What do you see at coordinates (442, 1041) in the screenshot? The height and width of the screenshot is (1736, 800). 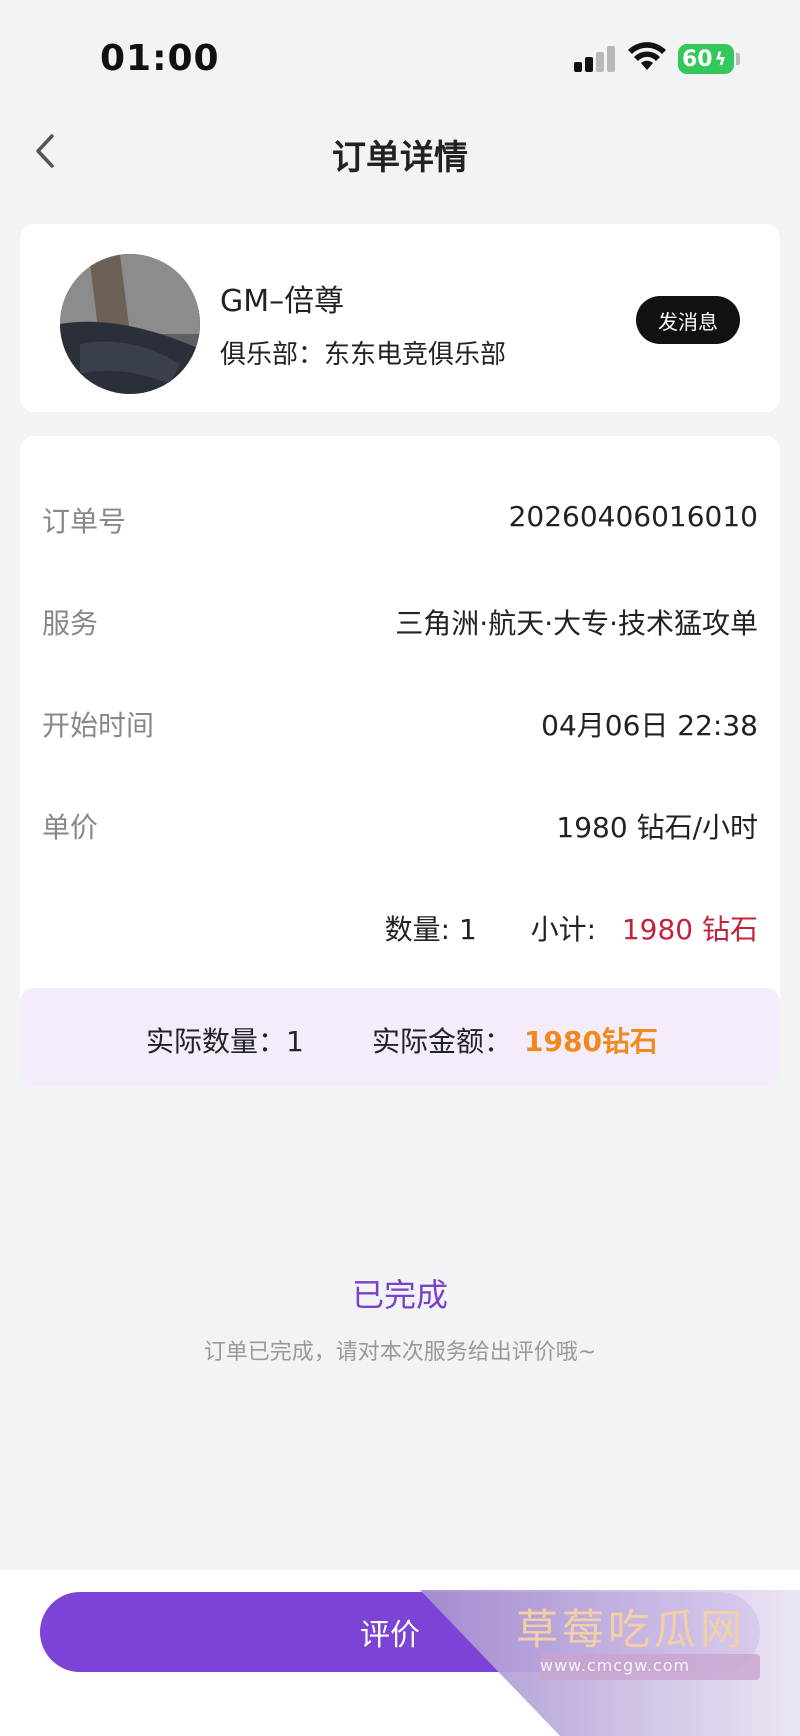 I see `actual-amount-label: 实际金额：` at bounding box center [442, 1041].